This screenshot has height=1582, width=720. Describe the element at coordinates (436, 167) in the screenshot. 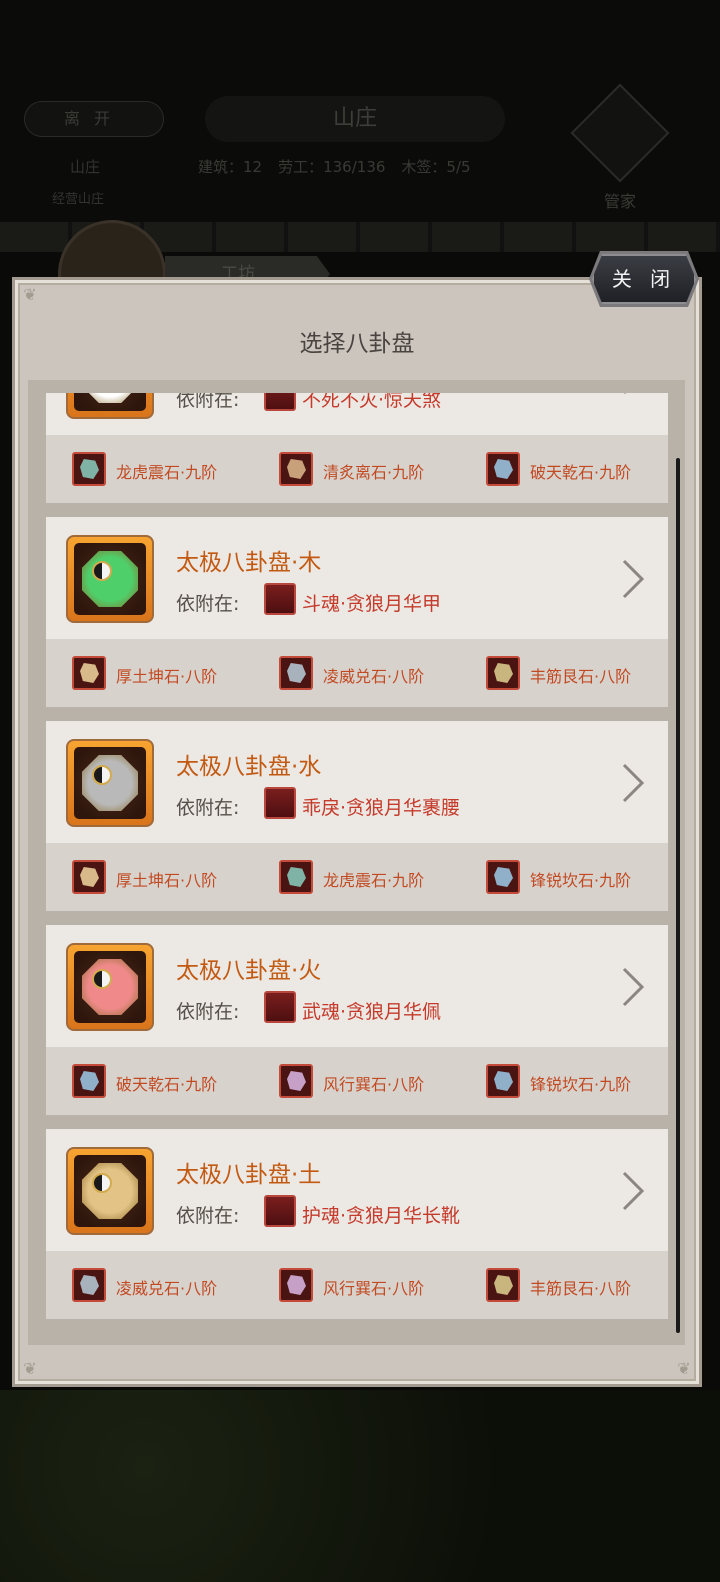

I see `stat-tokens: 木签：5/5` at that location.